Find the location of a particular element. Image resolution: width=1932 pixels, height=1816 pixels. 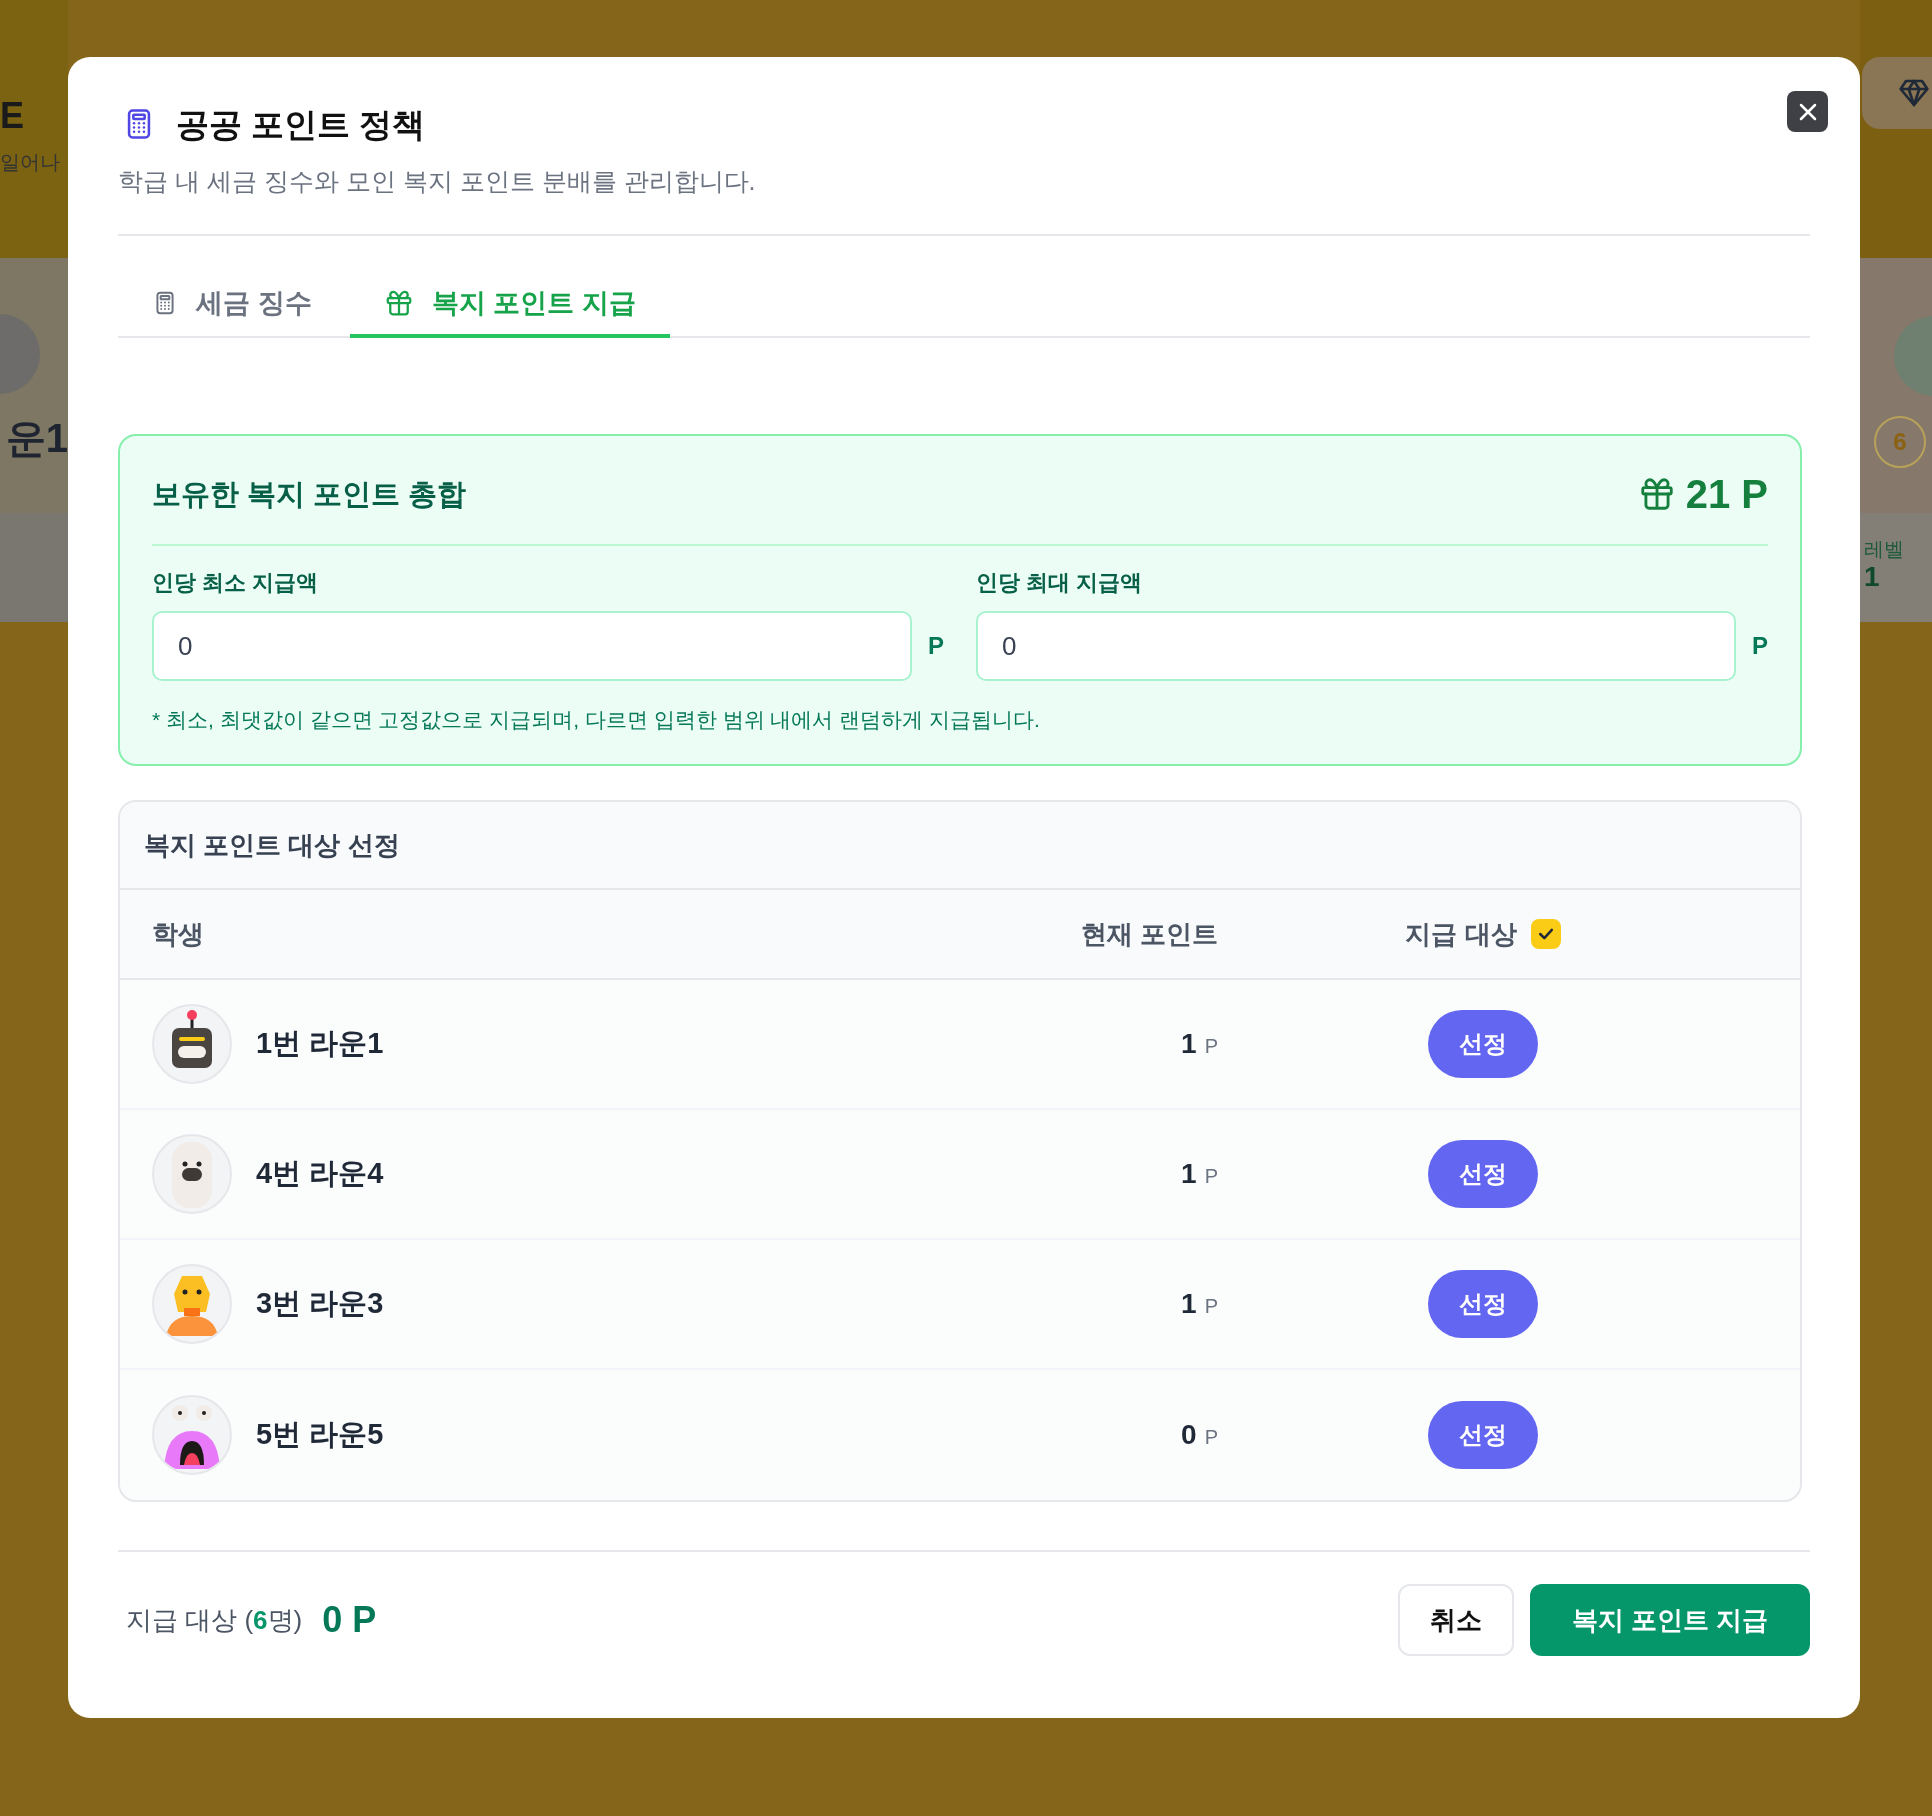

tab: 복지 포인트 지급 is located at coordinates (509, 305).